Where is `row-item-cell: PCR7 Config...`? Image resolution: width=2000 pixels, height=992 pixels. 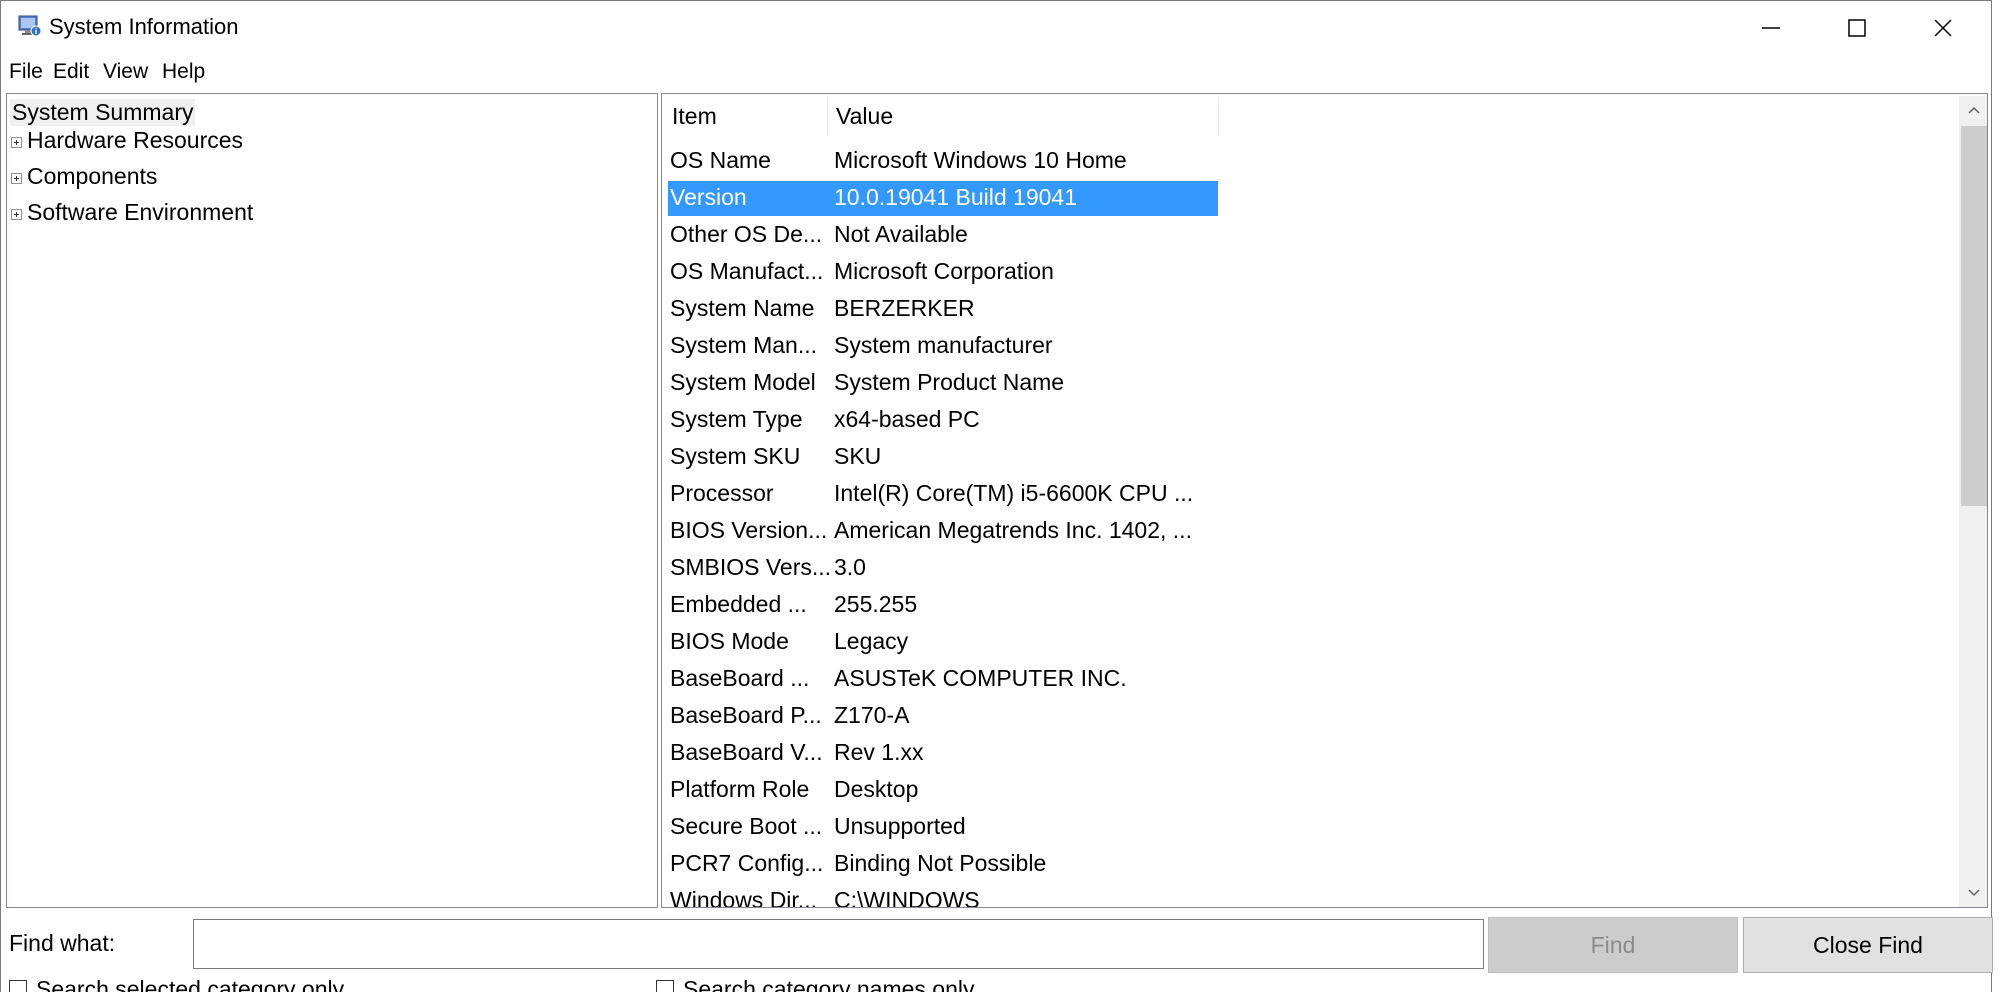 row-item-cell: PCR7 Config... is located at coordinates (747, 863).